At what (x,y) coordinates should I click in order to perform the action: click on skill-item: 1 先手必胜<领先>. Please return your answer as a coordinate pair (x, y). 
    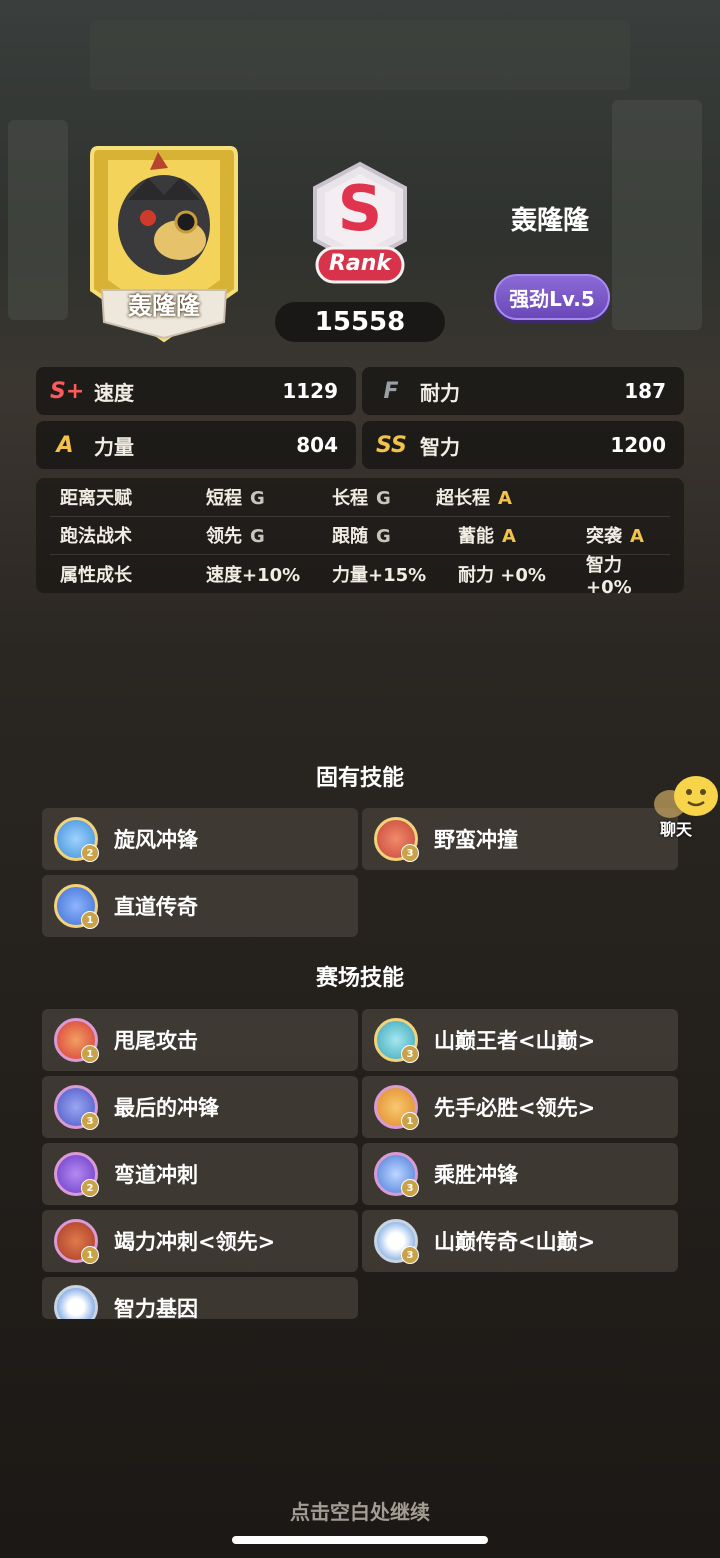
    Looking at the image, I should click on (520, 1107).